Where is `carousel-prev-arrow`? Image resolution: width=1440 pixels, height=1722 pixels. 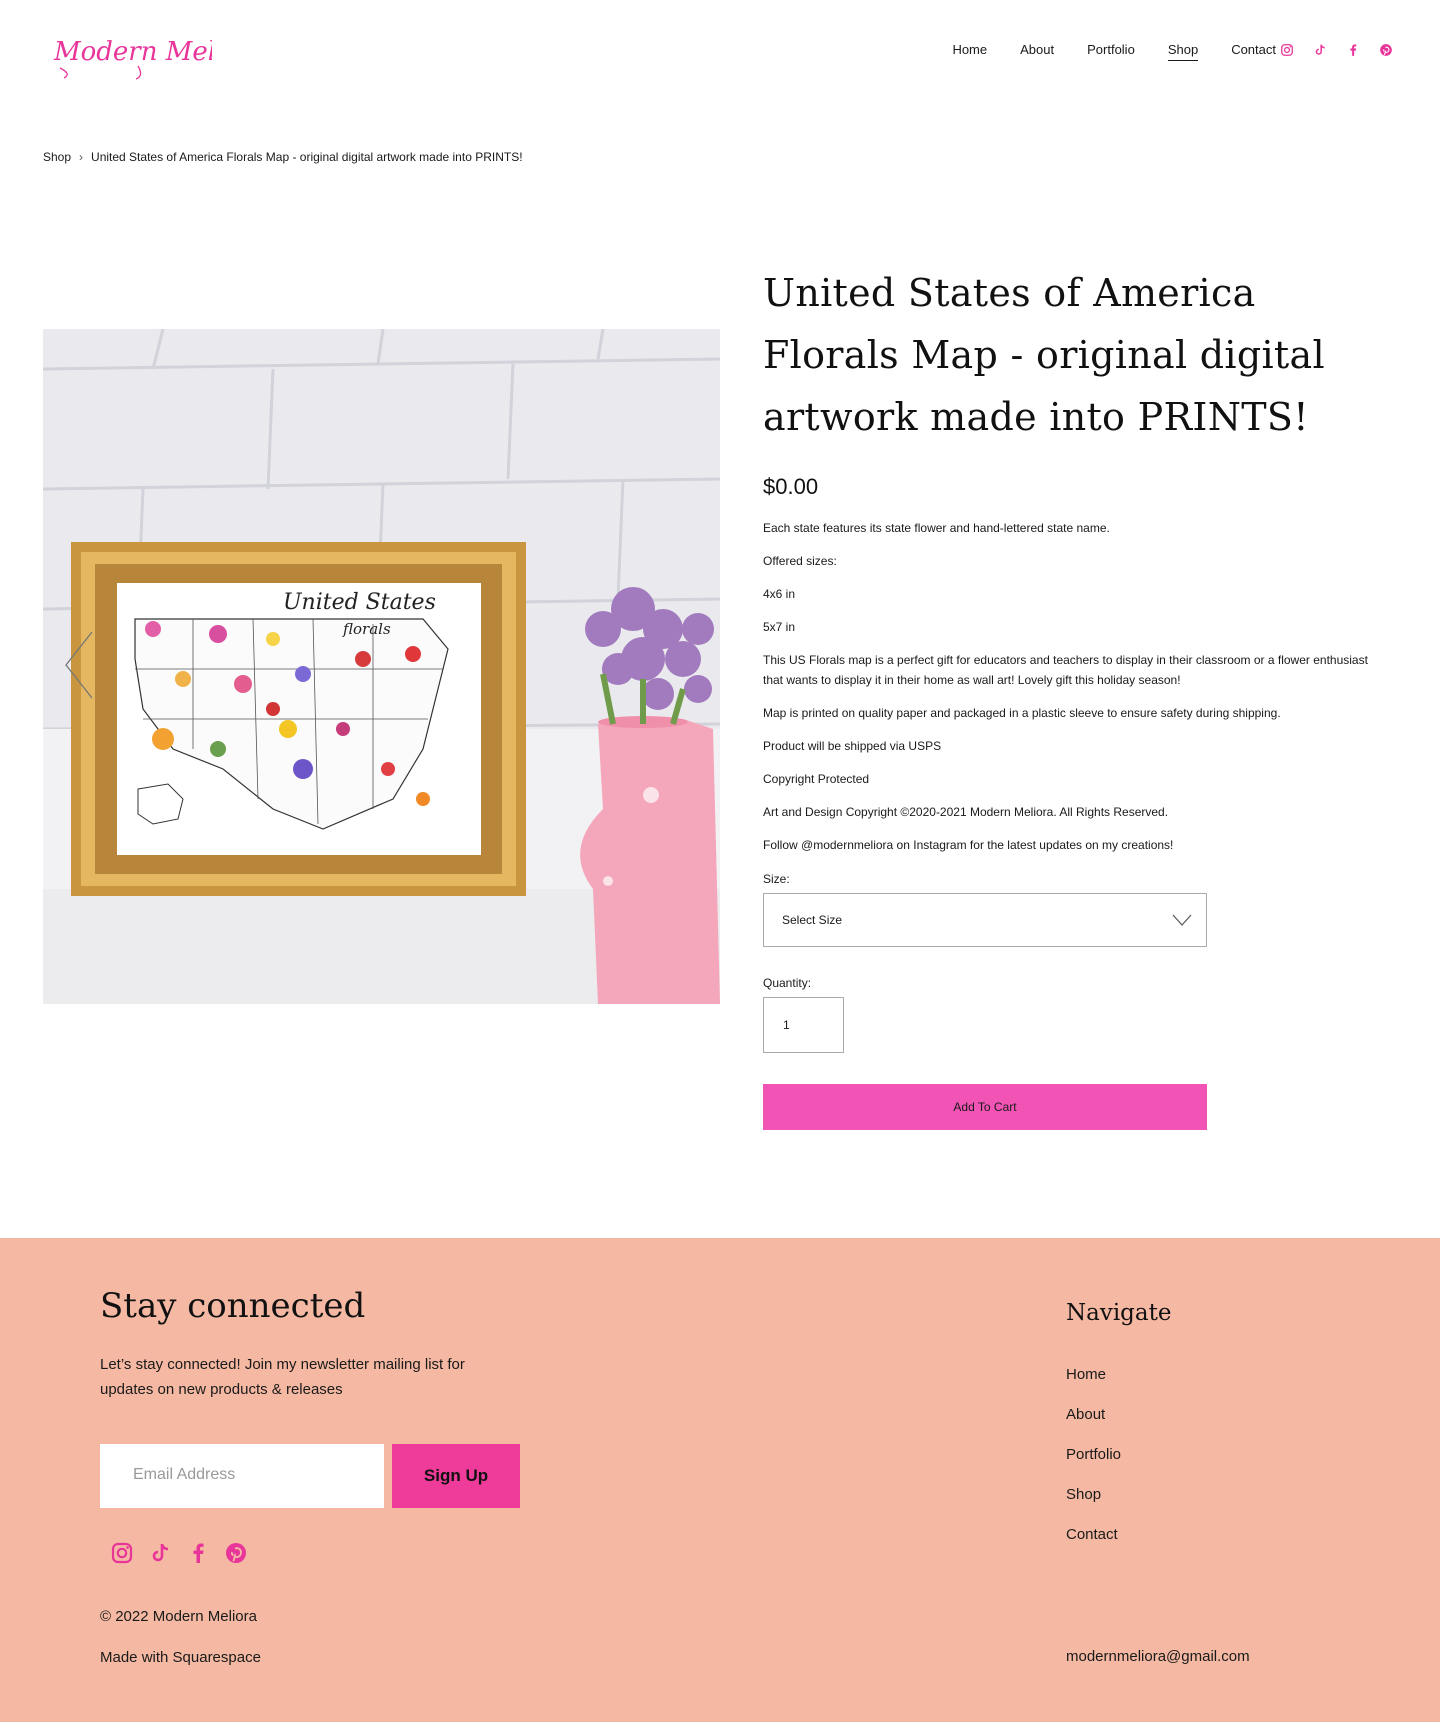 carousel-prev-arrow is located at coordinates (80, 665).